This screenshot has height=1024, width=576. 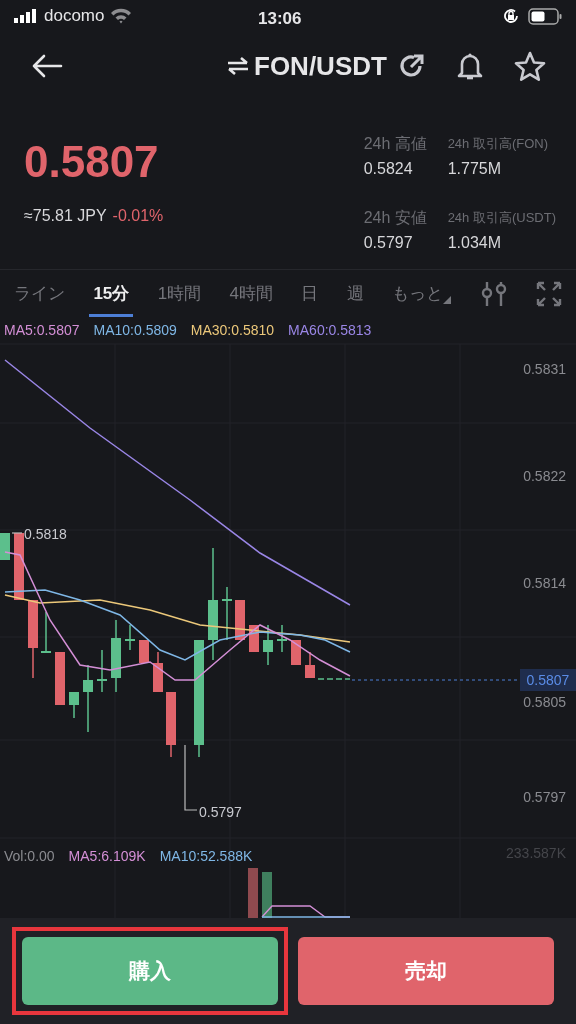 I want to click on high-price-marker: 0.5818, so click(x=45, y=534).